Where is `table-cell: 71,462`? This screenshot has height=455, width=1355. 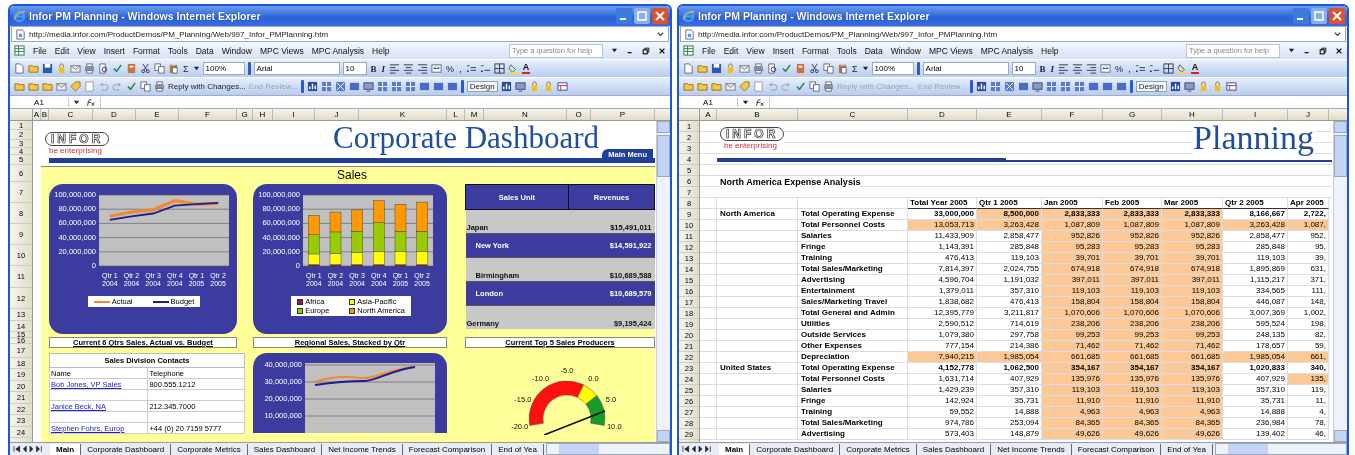
table-cell: 71,462 is located at coordinates (1192, 346).